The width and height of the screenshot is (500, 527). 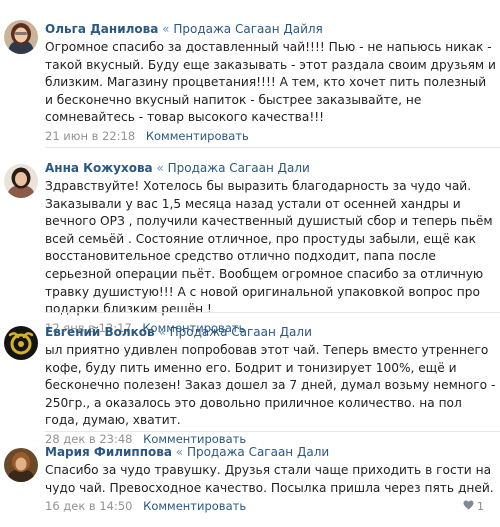 What do you see at coordinates (101, 29) in the screenshot?
I see `author-name: Ольга Данилова` at bounding box center [101, 29].